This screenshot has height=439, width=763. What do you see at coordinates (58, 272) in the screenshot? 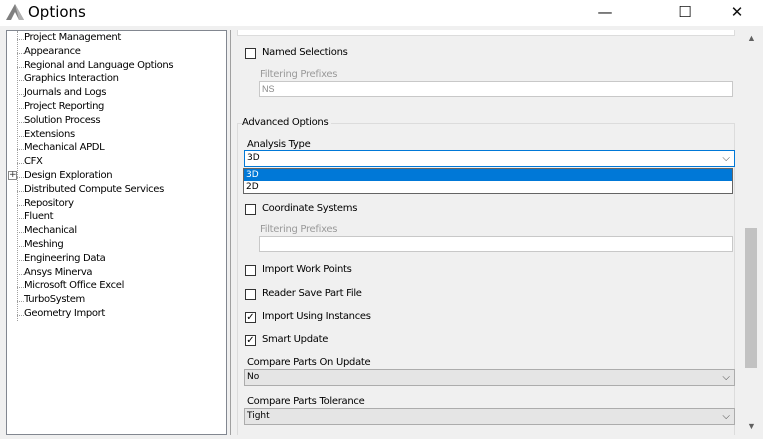
I see `tree-item-label: Ansys Minerva` at bounding box center [58, 272].